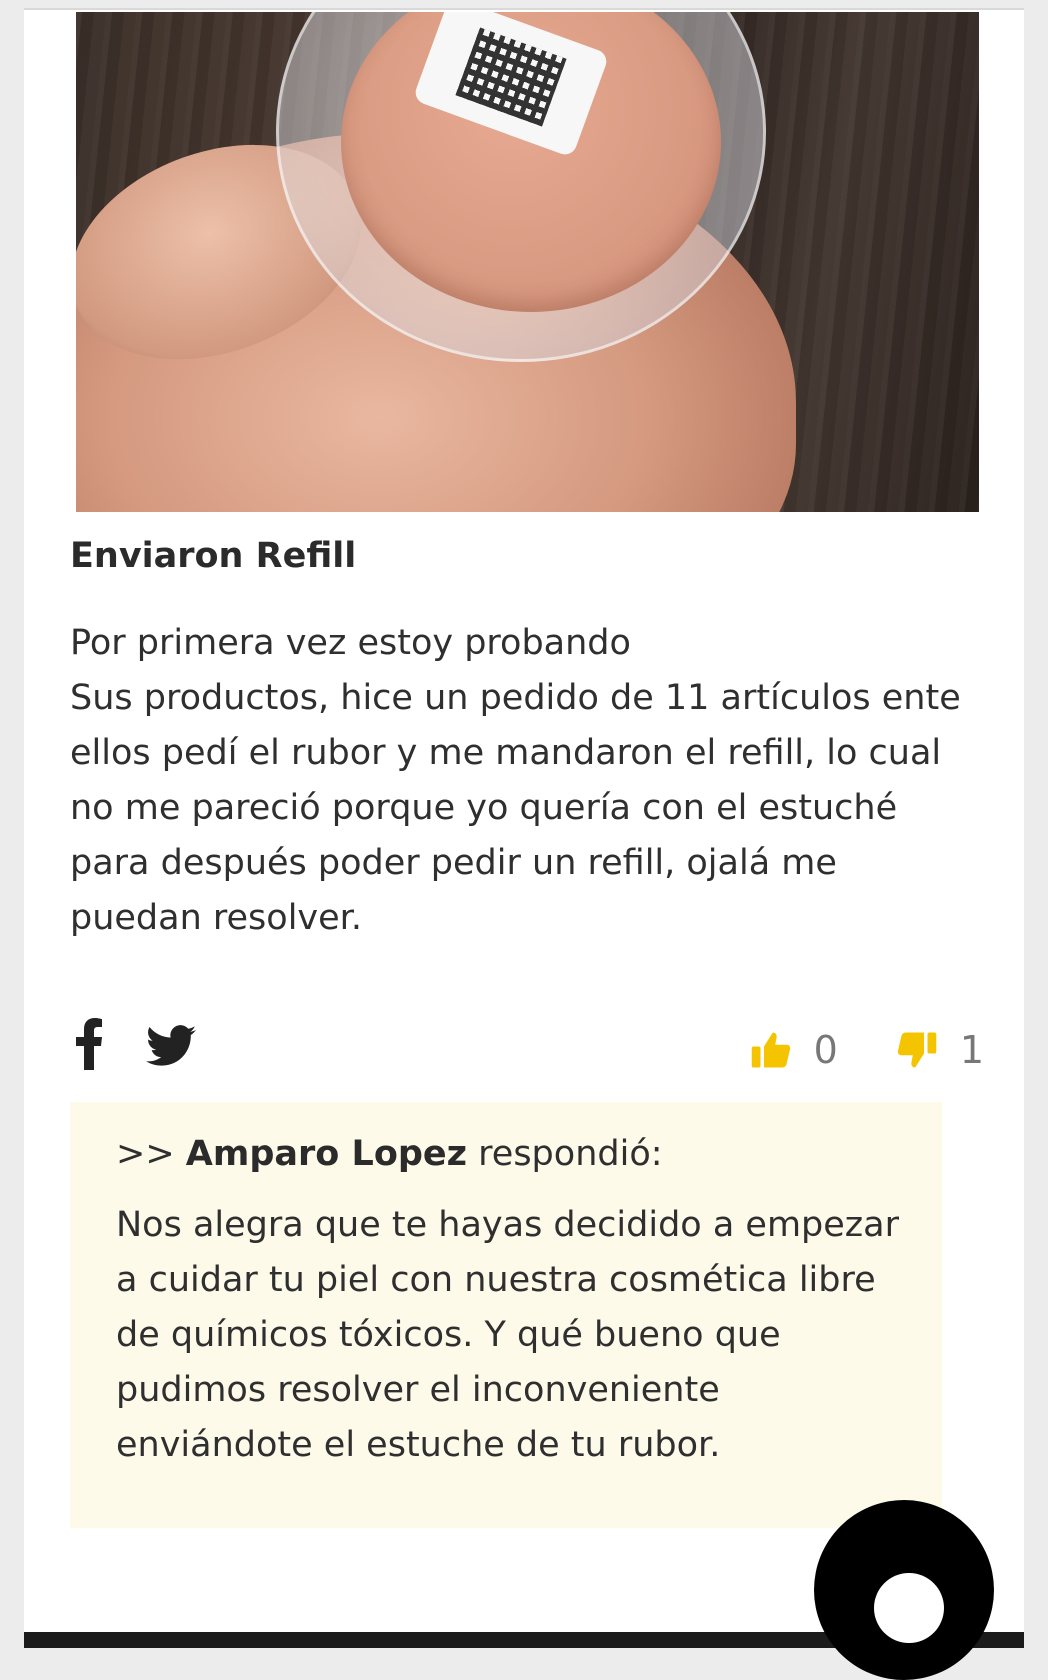  What do you see at coordinates (448, 1335) in the screenshot?
I see `reply-body-line: de químicos tóxicos. Y qué bueno que` at bounding box center [448, 1335].